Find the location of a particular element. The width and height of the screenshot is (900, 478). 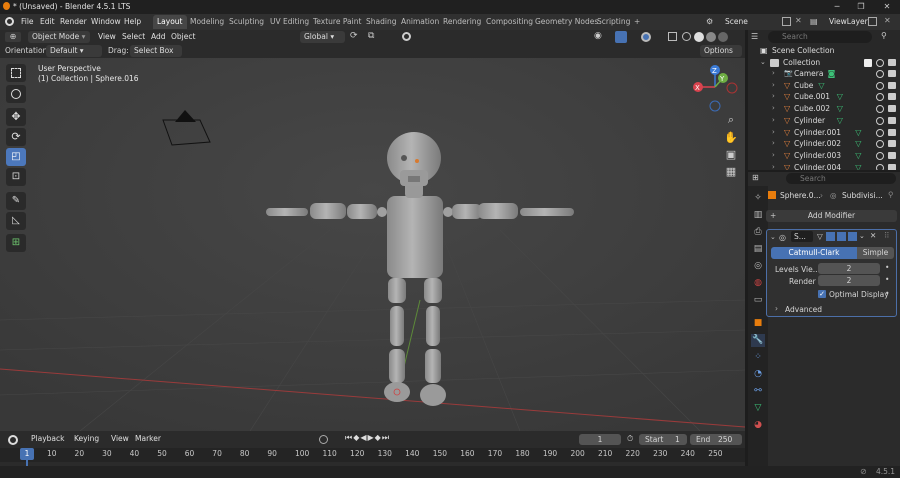

tab-compositing: Compositing is located at coordinates (509, 22).